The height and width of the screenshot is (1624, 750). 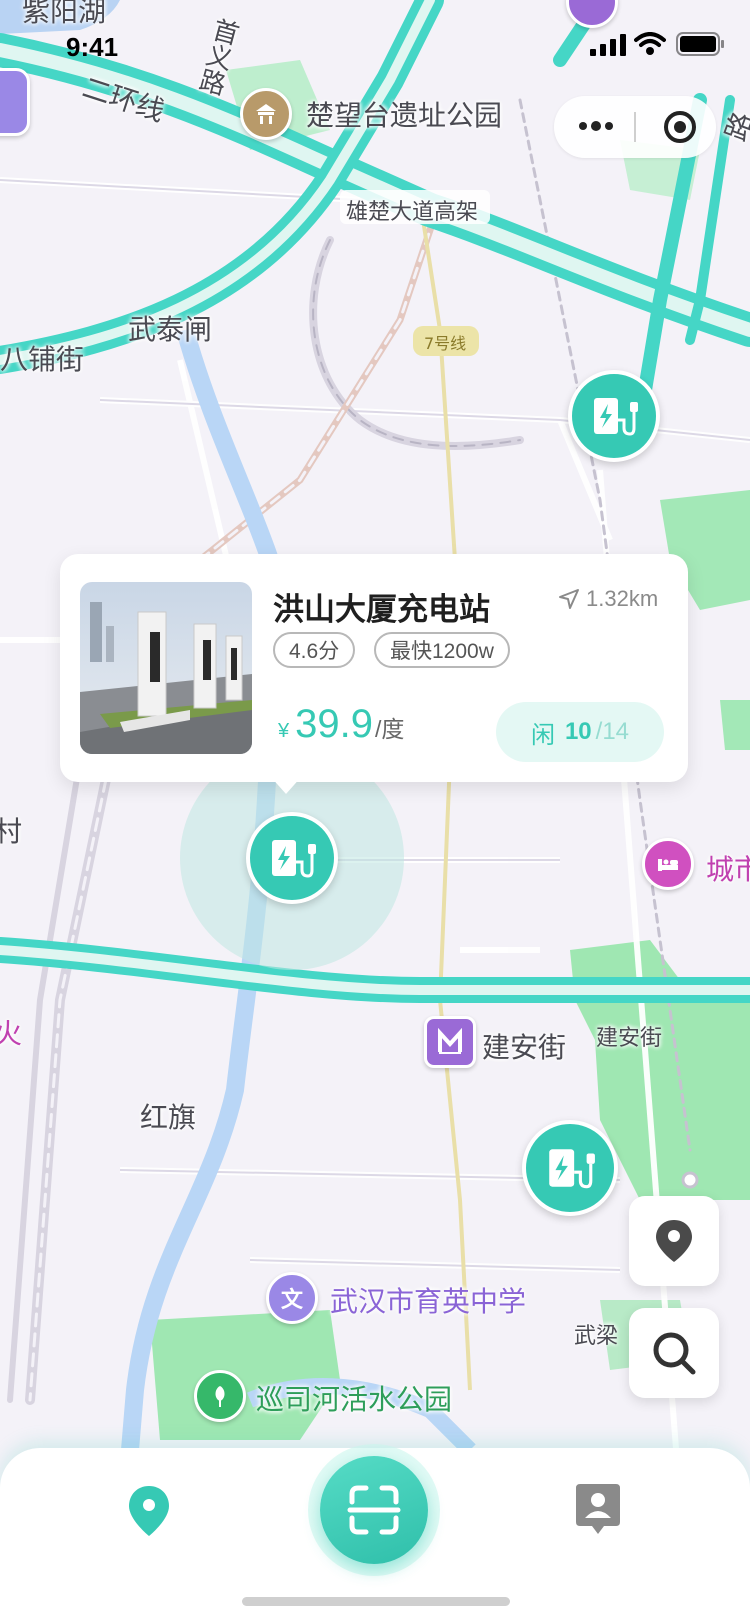 I want to click on availability-badge: 闲 10 /14, so click(x=580, y=732).